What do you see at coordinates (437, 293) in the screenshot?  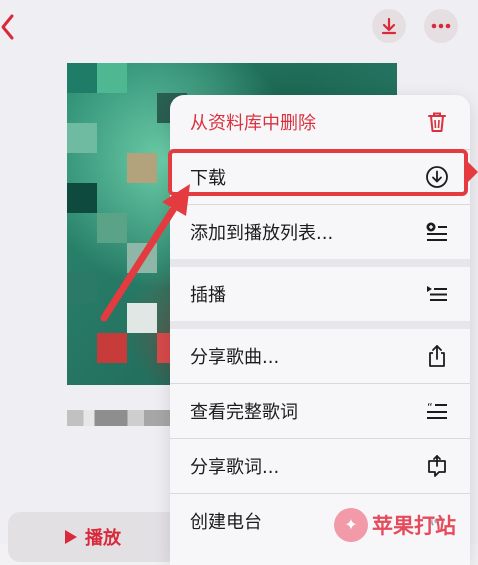 I see `play-next-icon` at bounding box center [437, 293].